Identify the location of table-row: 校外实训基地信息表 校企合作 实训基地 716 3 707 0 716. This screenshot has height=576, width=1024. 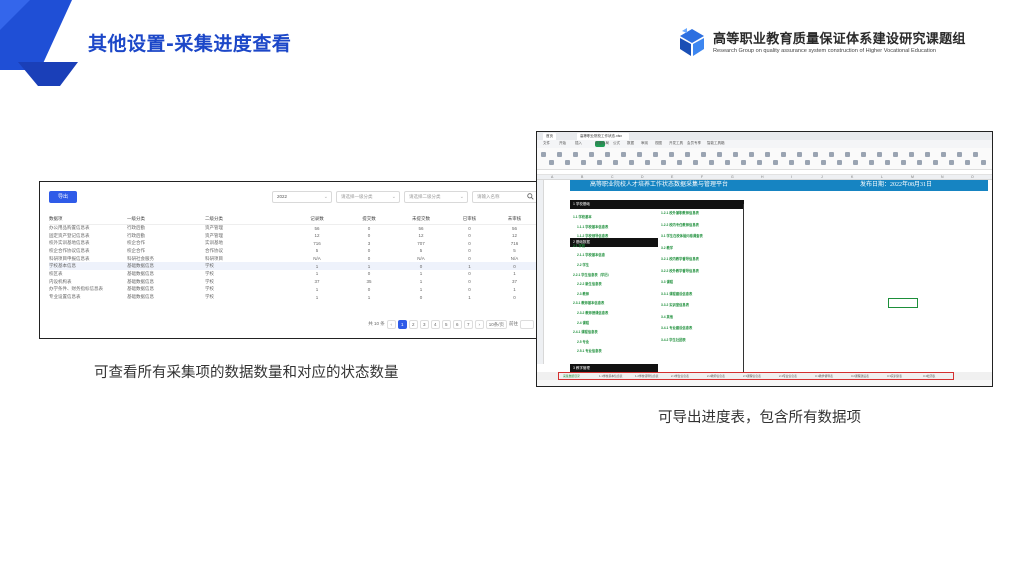
(293, 243).